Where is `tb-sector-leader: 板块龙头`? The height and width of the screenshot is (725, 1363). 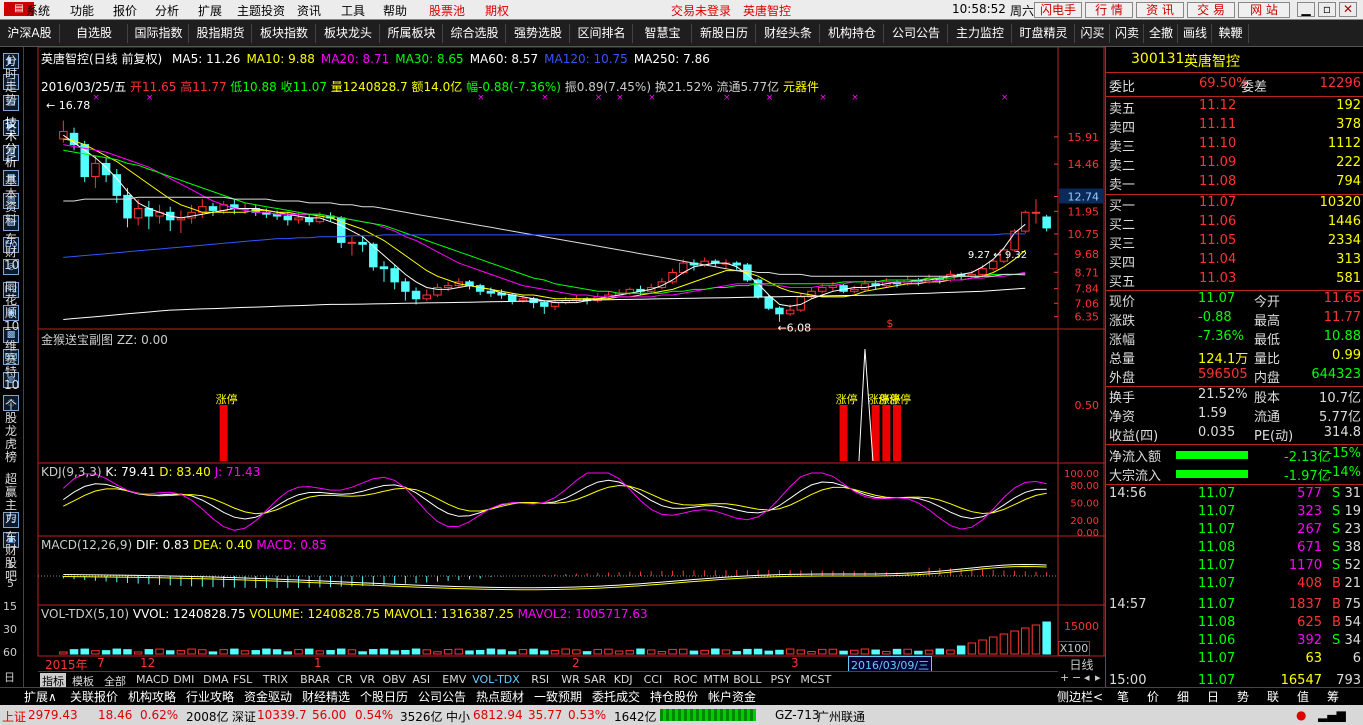
tb-sector-leader: 板块龙头 is located at coordinates (348, 33).